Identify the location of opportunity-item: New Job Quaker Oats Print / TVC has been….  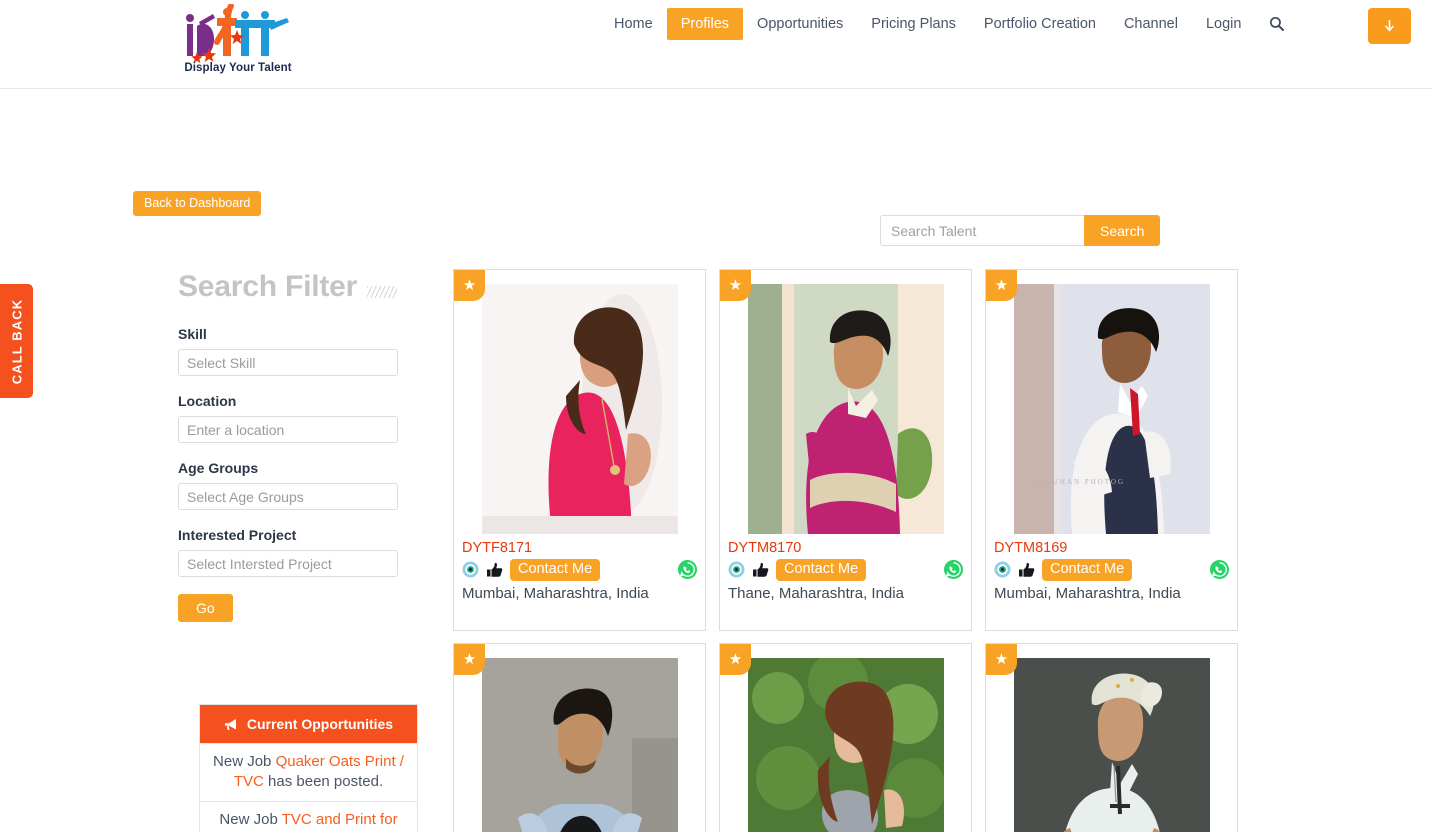
(308, 772).